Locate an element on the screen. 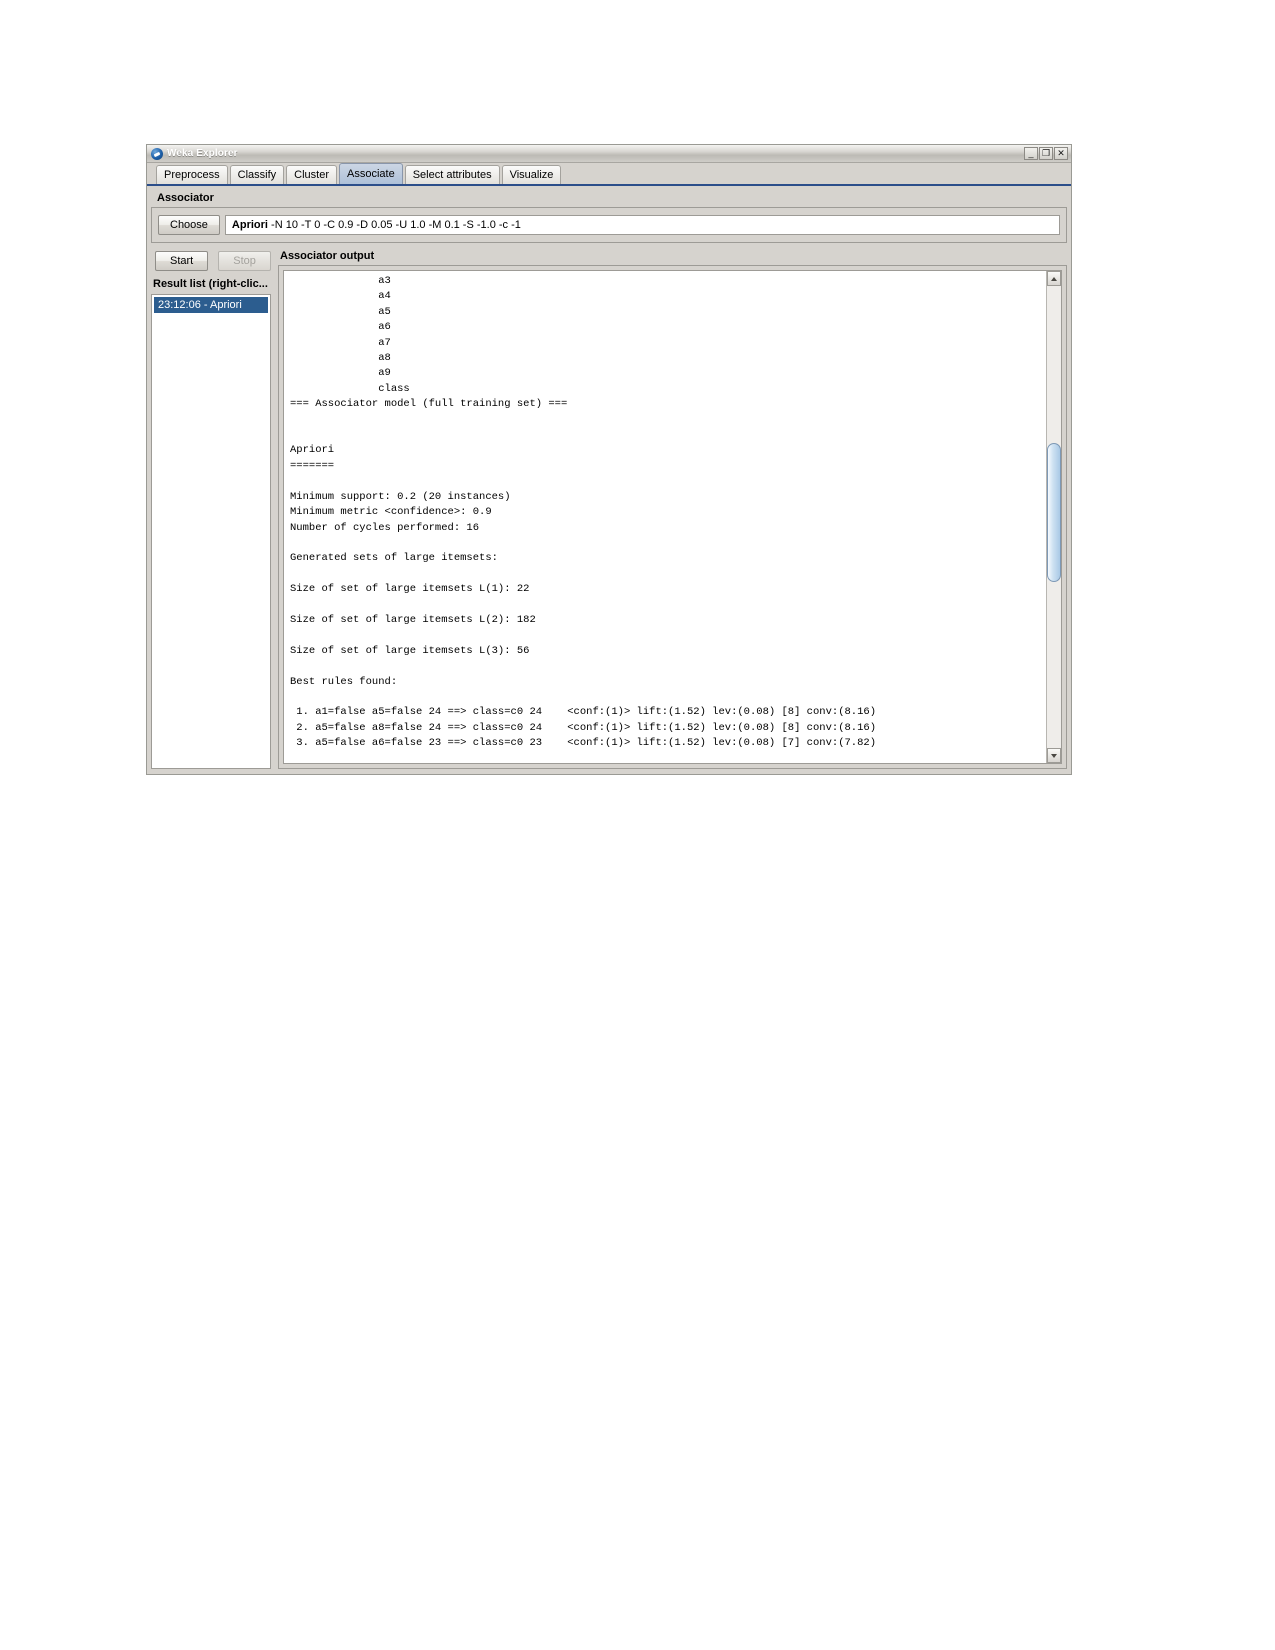 The image size is (1275, 1650). title-bar: Weka Explorer _ ❐ ✕ is located at coordinates (609, 154).